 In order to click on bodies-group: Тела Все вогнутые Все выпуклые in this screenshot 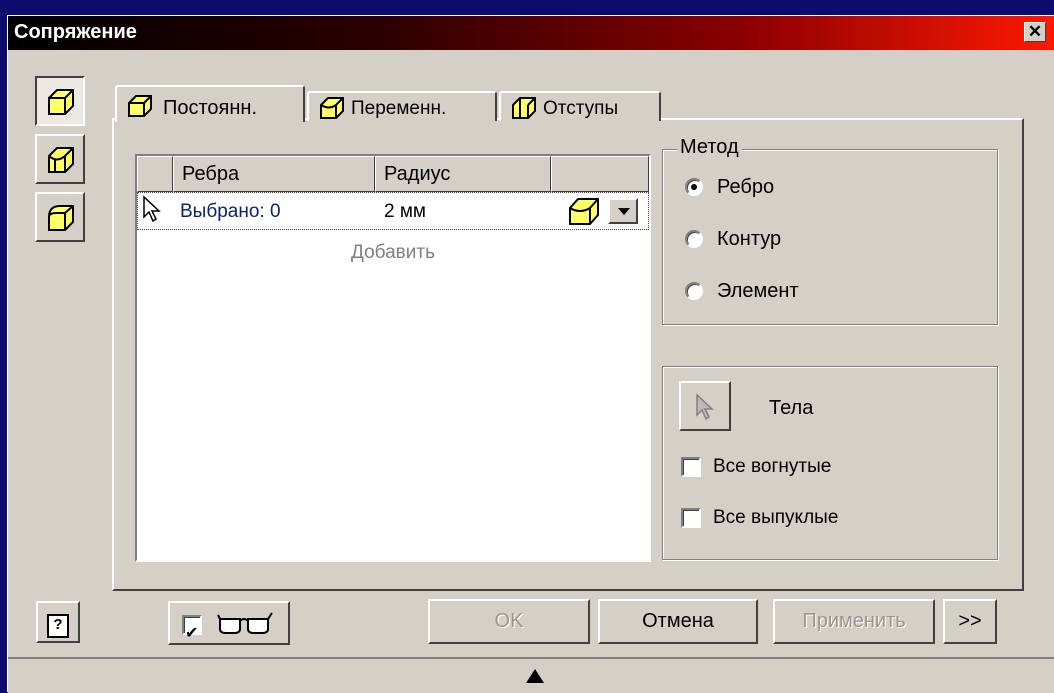, I will do `click(830, 463)`.